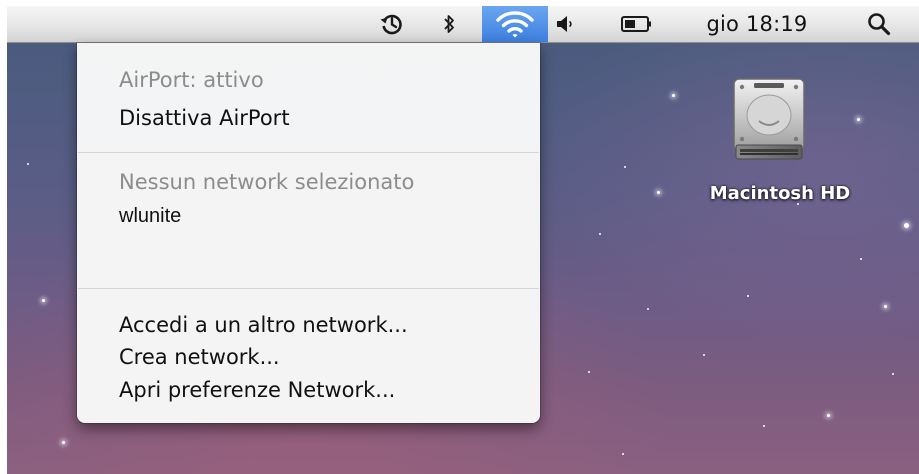  What do you see at coordinates (757, 24) in the screenshot?
I see `menubar-clock: gio 18:19` at bounding box center [757, 24].